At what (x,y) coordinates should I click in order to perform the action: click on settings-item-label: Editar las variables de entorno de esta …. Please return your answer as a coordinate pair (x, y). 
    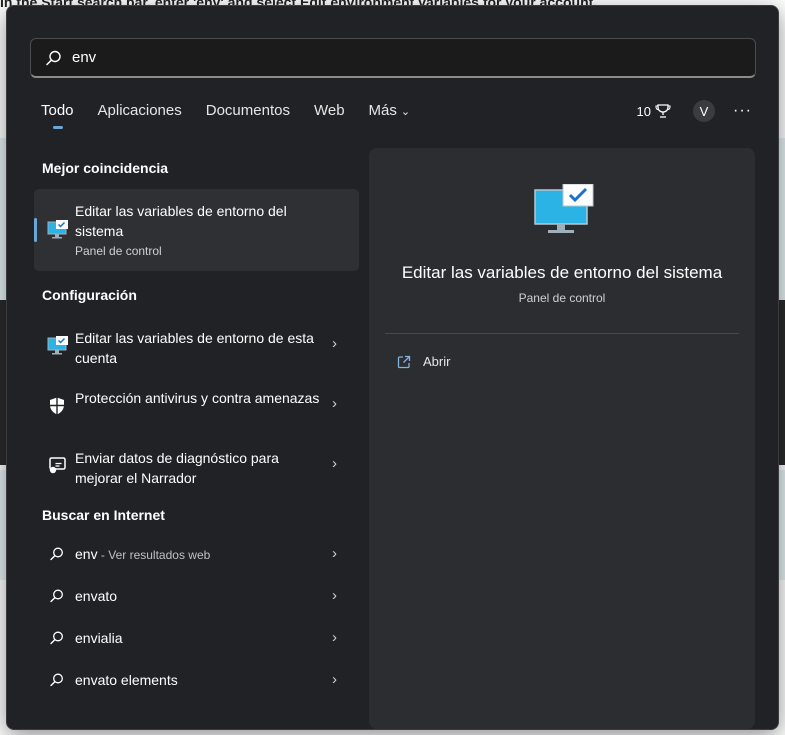
    Looking at the image, I should click on (194, 348).